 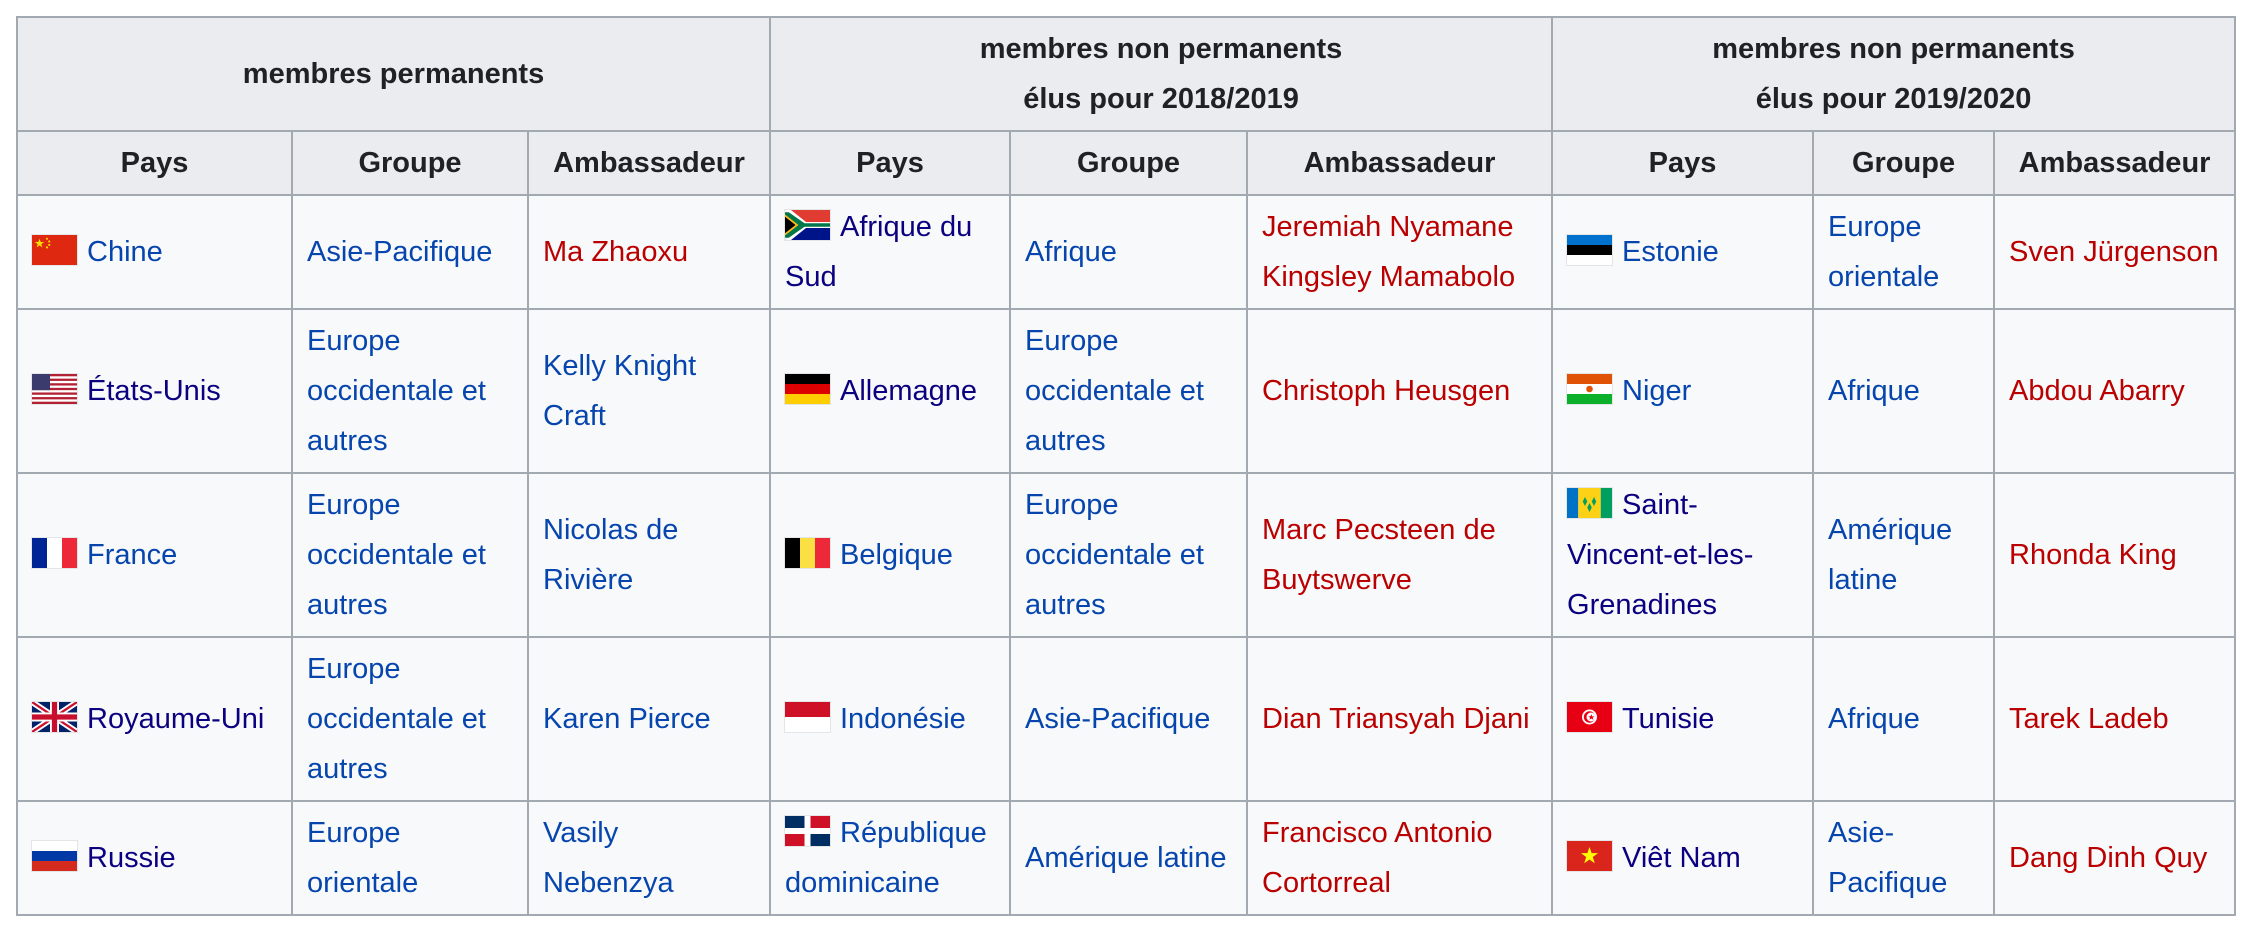 I want to click on country-link: Estonie, so click(x=1670, y=252).